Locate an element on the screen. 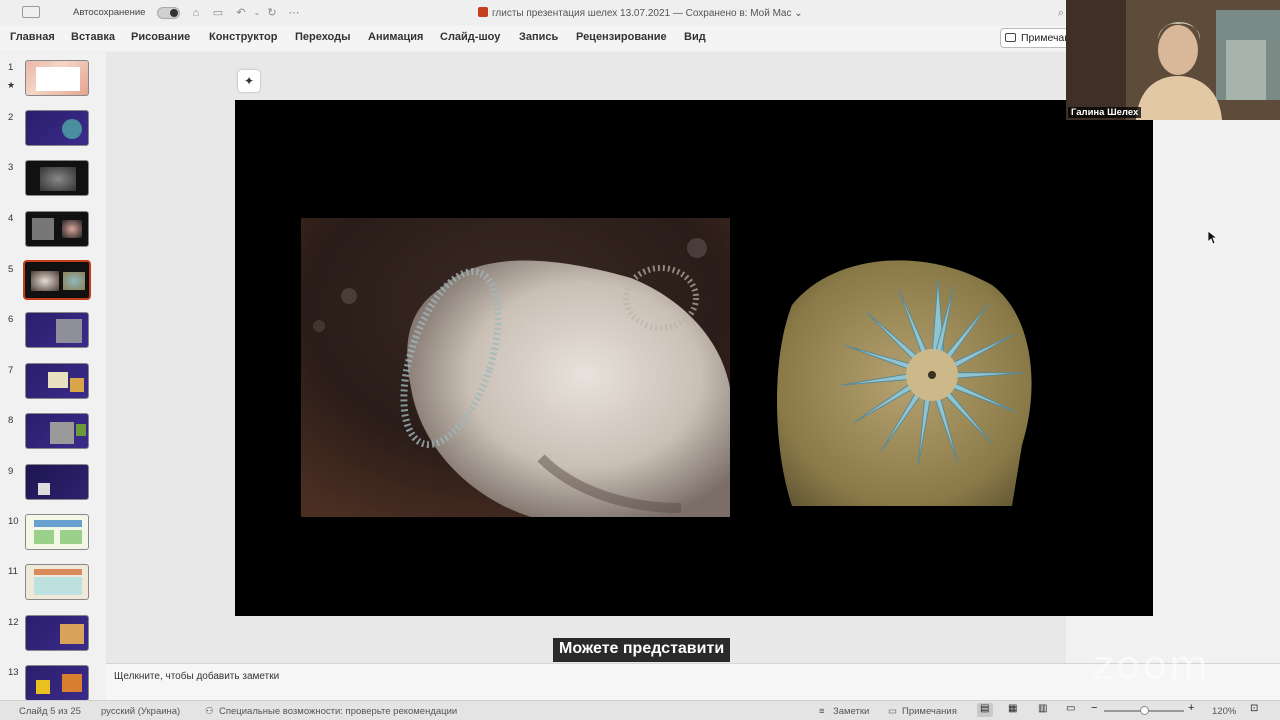  participant-video-feed is located at coordinates (1173, 60).